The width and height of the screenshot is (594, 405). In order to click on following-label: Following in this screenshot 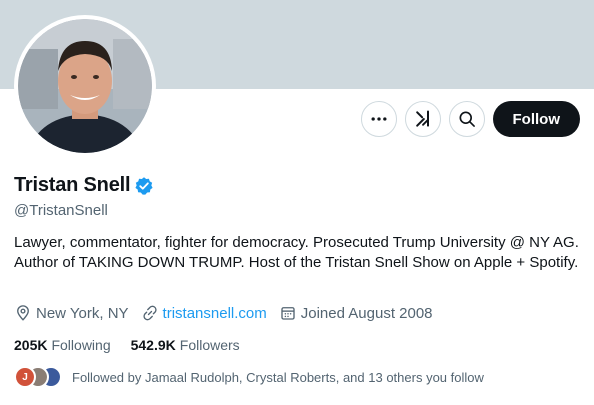, I will do `click(81, 345)`.